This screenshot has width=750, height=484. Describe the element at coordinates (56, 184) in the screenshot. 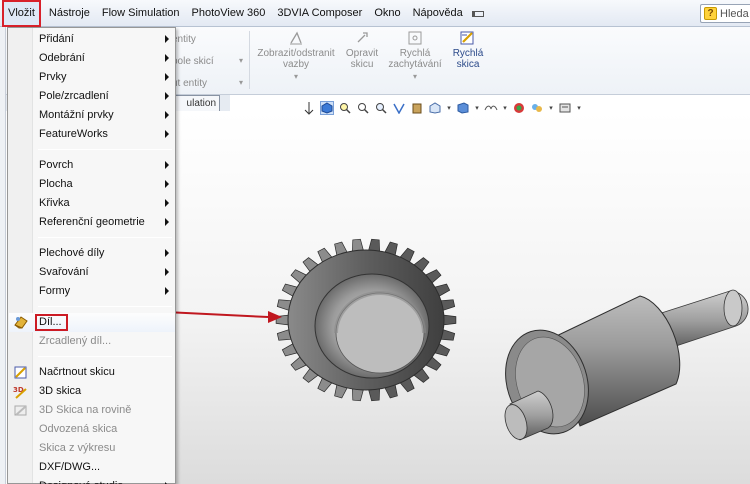

I see `menu-item-label: Plocha` at that location.